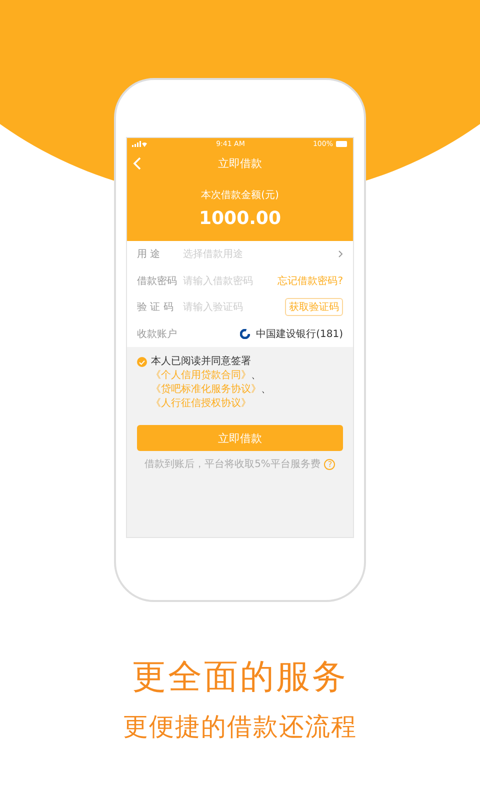 The width and height of the screenshot is (480, 800). I want to click on signal-icon, so click(140, 144).